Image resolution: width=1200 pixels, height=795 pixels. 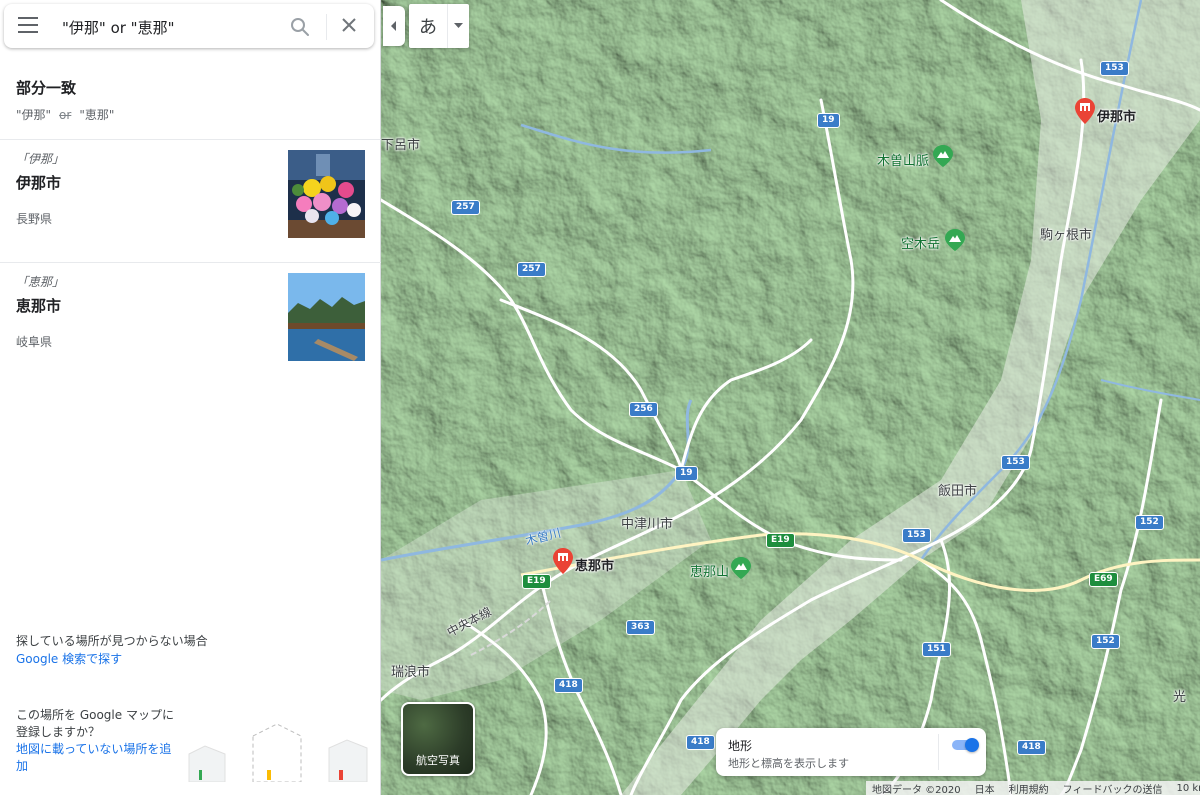 I want to click on search-icon, so click(x=300, y=27).